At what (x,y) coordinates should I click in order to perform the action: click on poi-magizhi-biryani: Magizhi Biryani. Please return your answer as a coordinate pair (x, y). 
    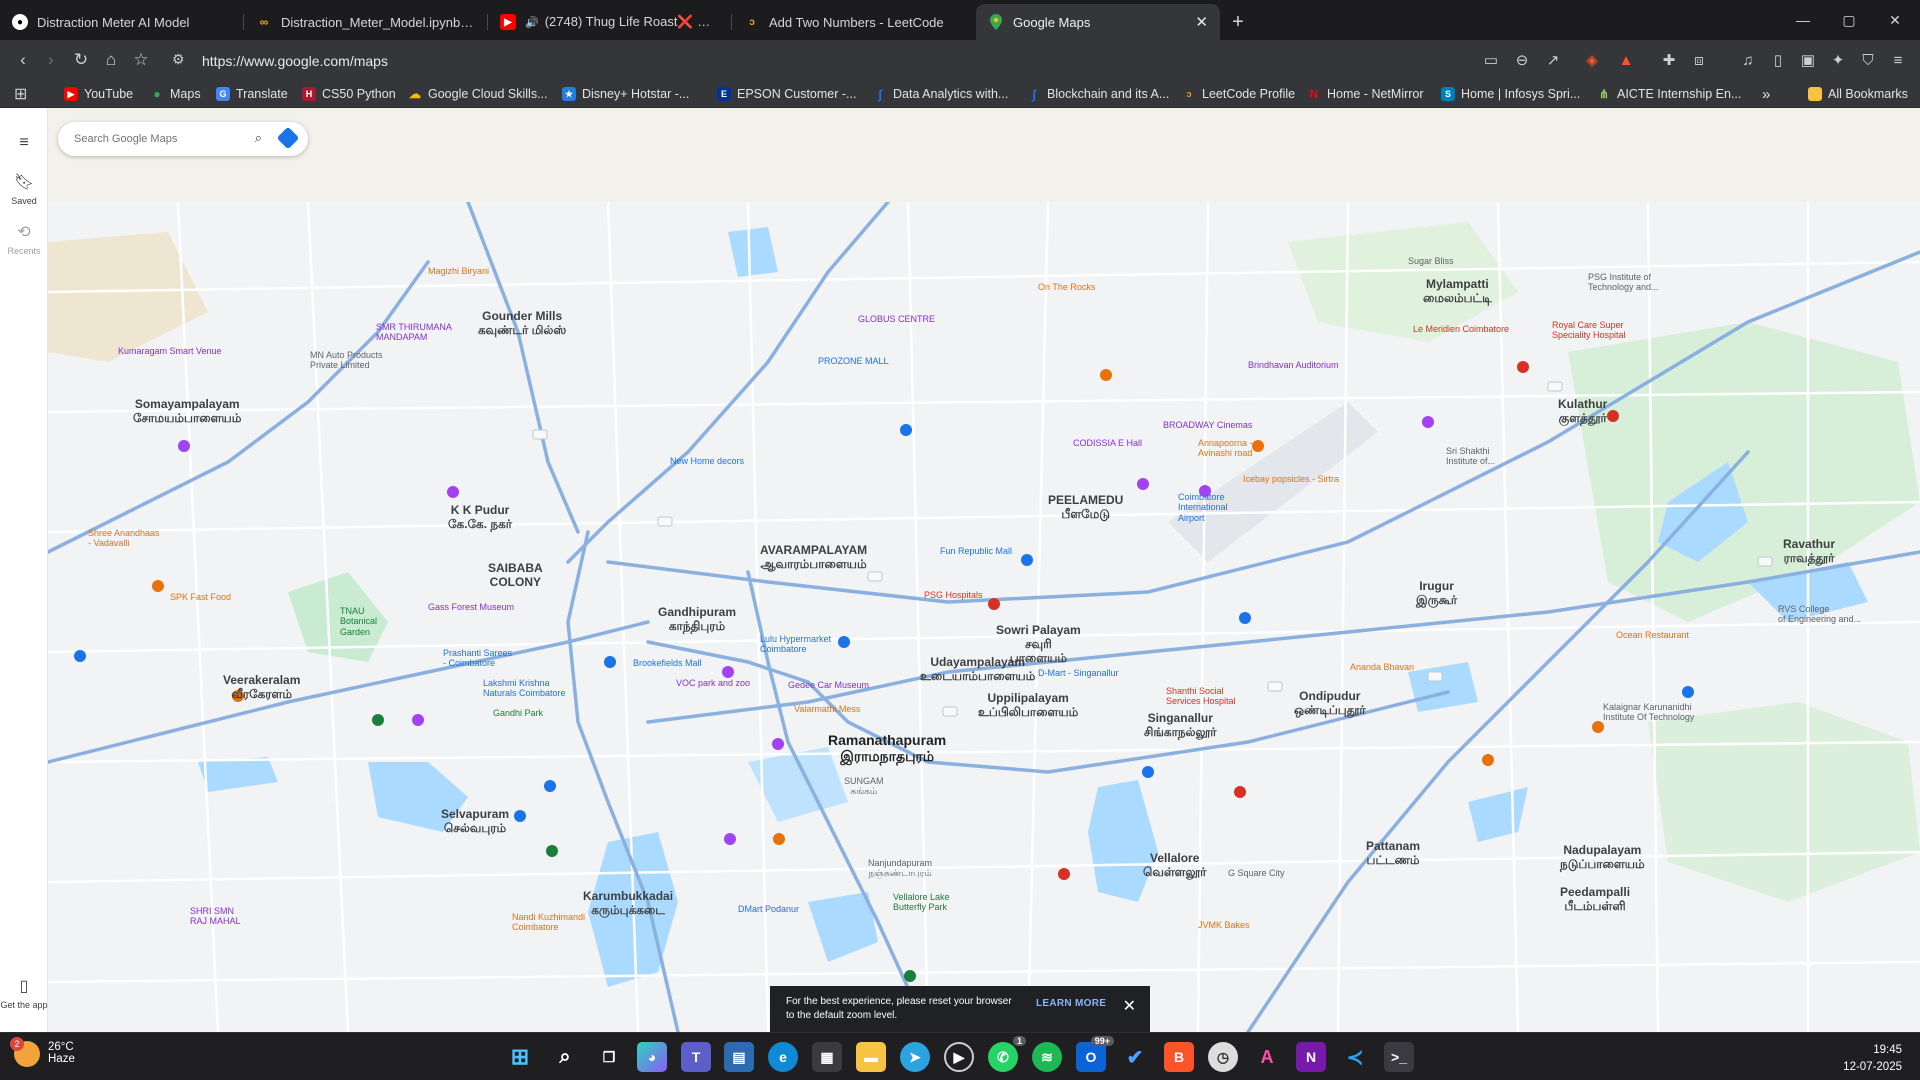
    Looking at the image, I should click on (458, 271).